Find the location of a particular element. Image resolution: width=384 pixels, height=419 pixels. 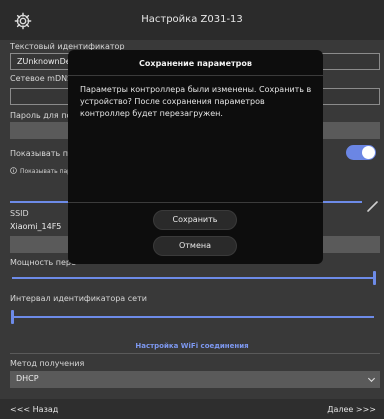

toggle-knob is located at coordinates (368, 152).